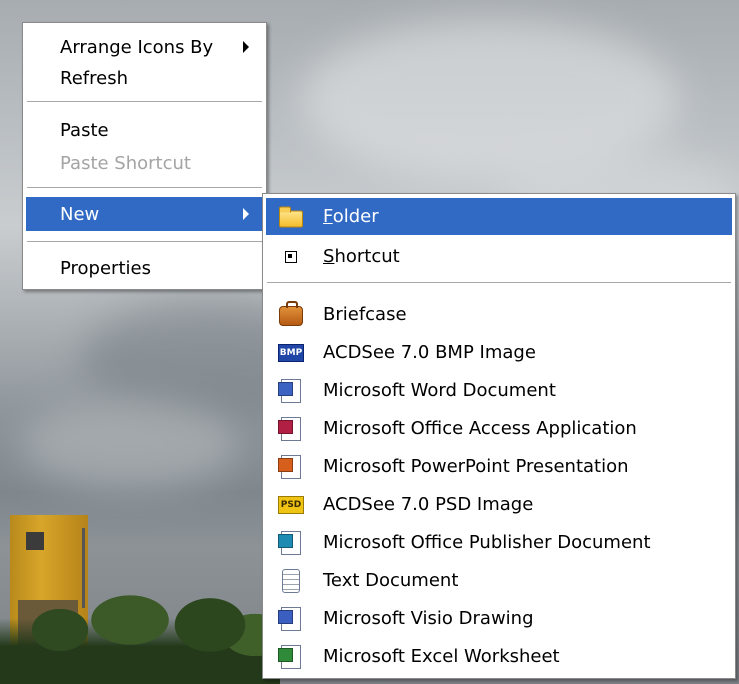 The width and height of the screenshot is (739, 684). What do you see at coordinates (480, 428) in the screenshot?
I see `menu-item-label: Microsoft Office Access Application` at bounding box center [480, 428].